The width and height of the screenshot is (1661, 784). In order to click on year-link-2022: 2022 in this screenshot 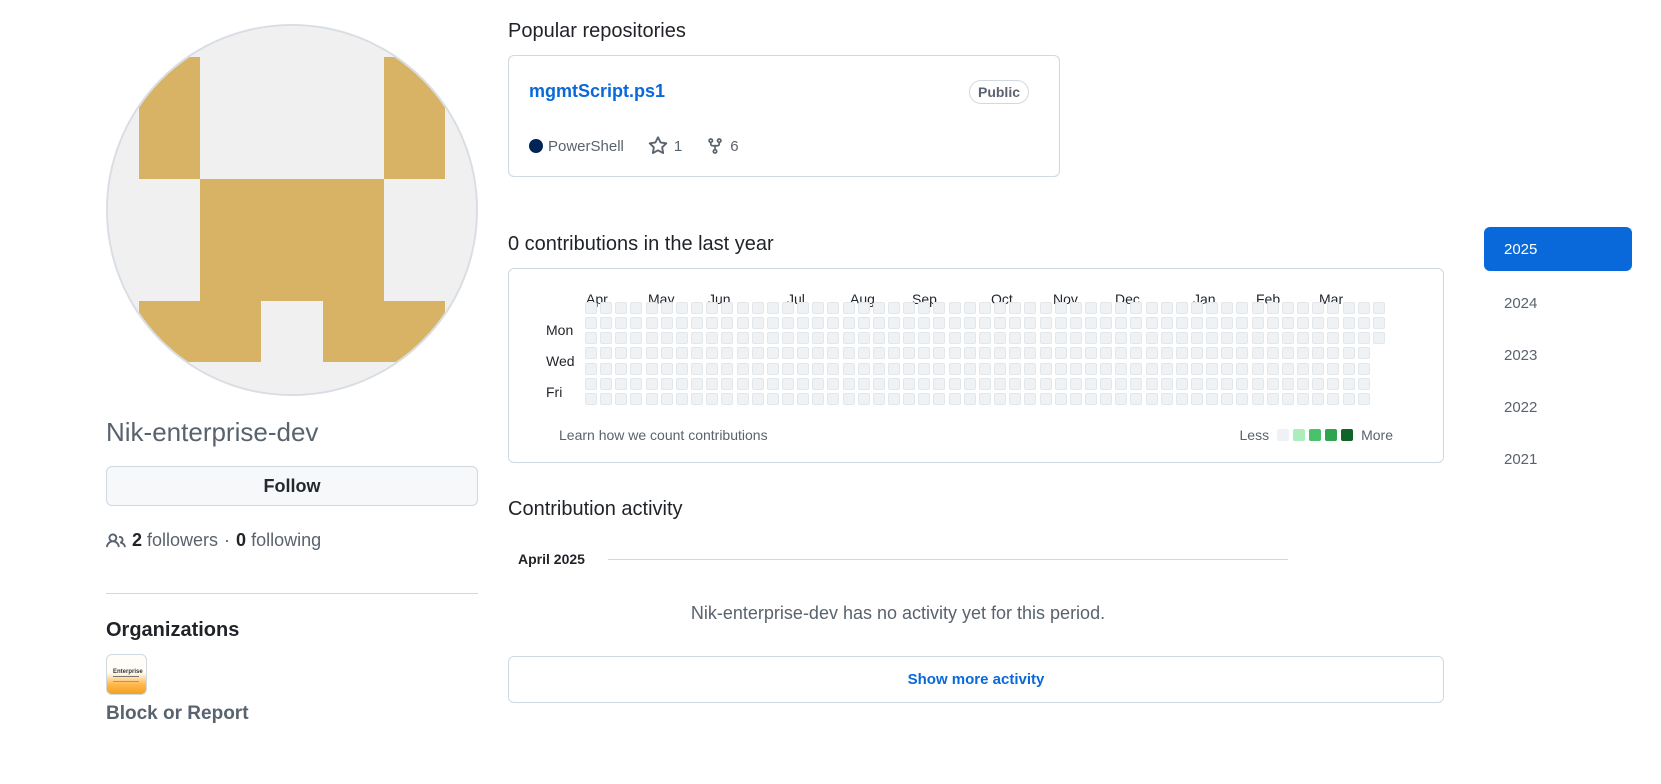, I will do `click(1558, 407)`.